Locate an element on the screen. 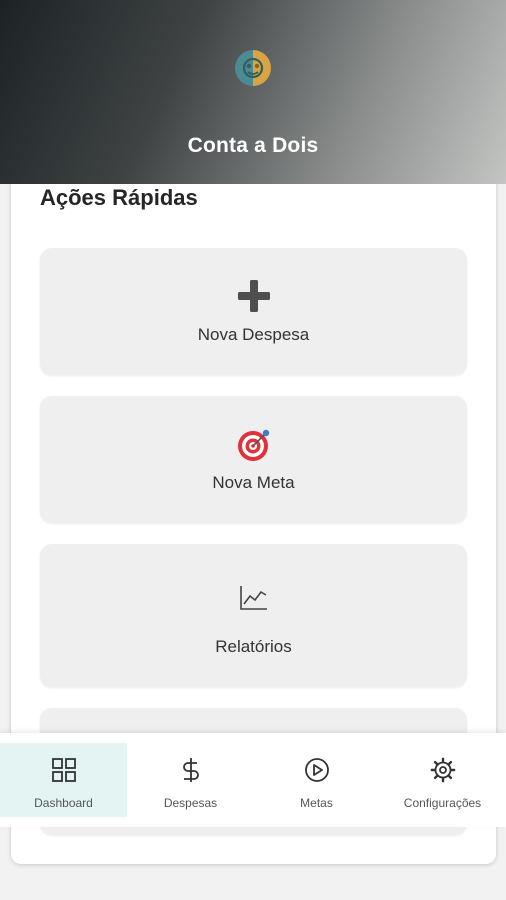  play-circle-icon is located at coordinates (316, 770).